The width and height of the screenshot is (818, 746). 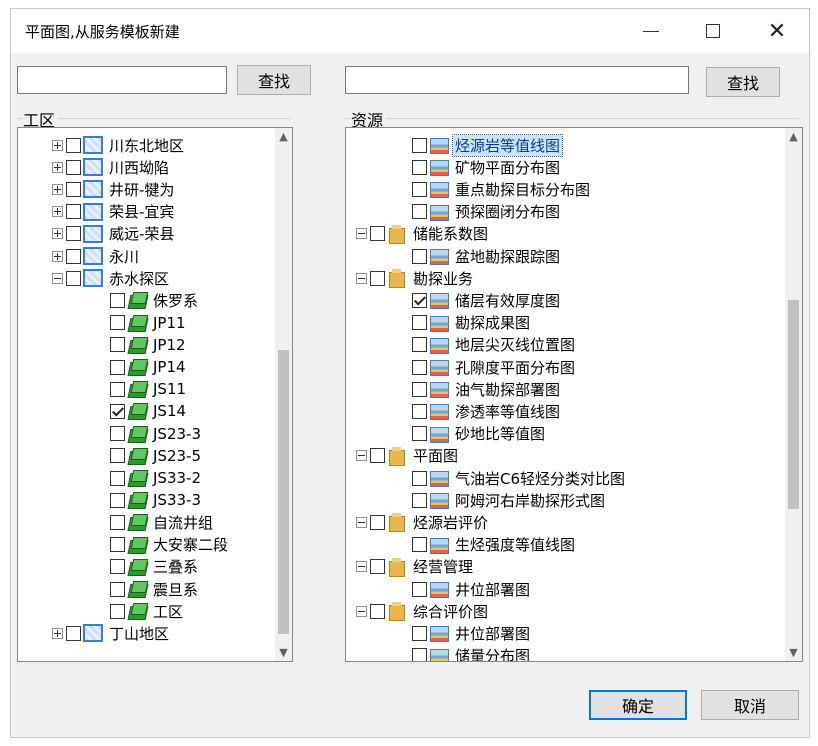 What do you see at coordinates (423, 522) in the screenshot?
I see `tree-item: 烃源岩评价` at bounding box center [423, 522].